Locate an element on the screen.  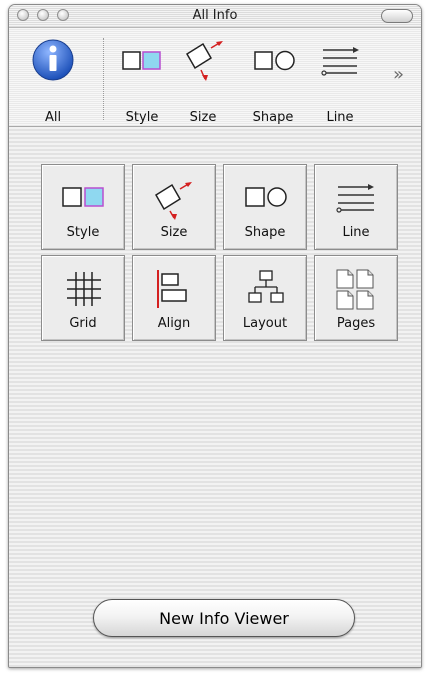
inspector-label-style: Style is located at coordinates (83, 232).